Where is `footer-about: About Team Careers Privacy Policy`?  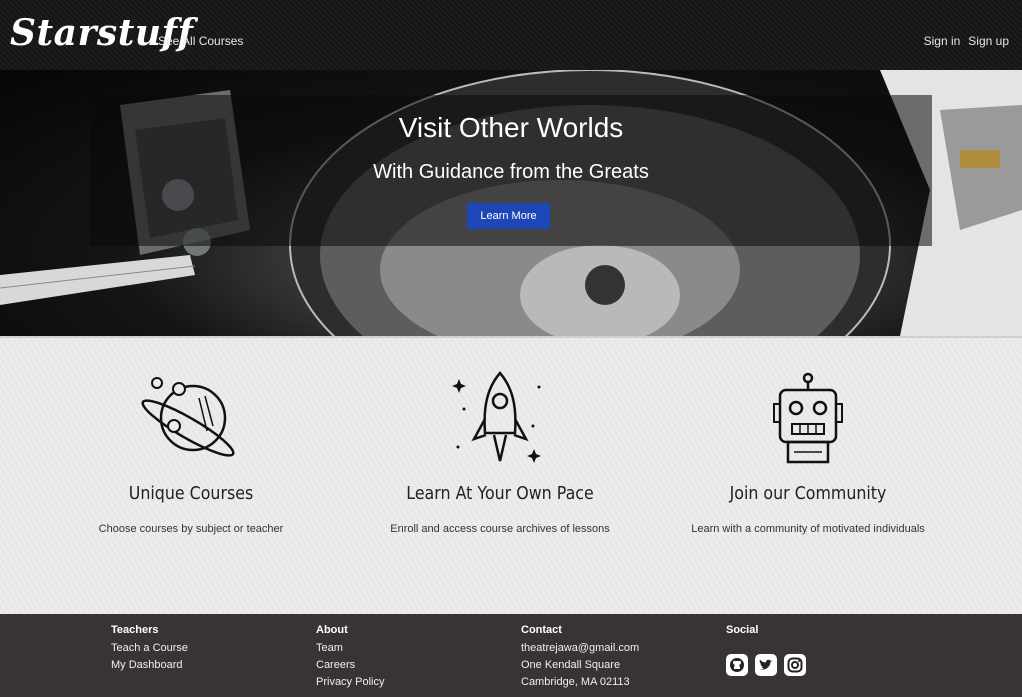 footer-about: About Team Careers Privacy Policy is located at coordinates (350, 657).